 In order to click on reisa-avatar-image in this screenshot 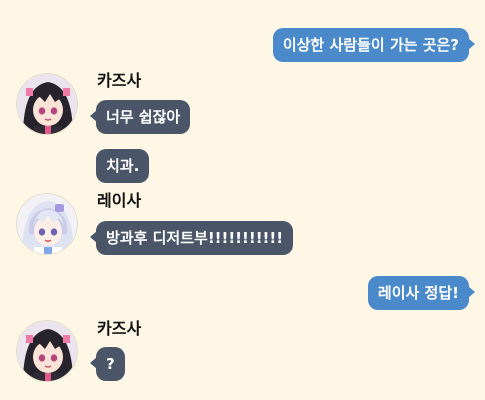, I will do `click(47, 224)`.